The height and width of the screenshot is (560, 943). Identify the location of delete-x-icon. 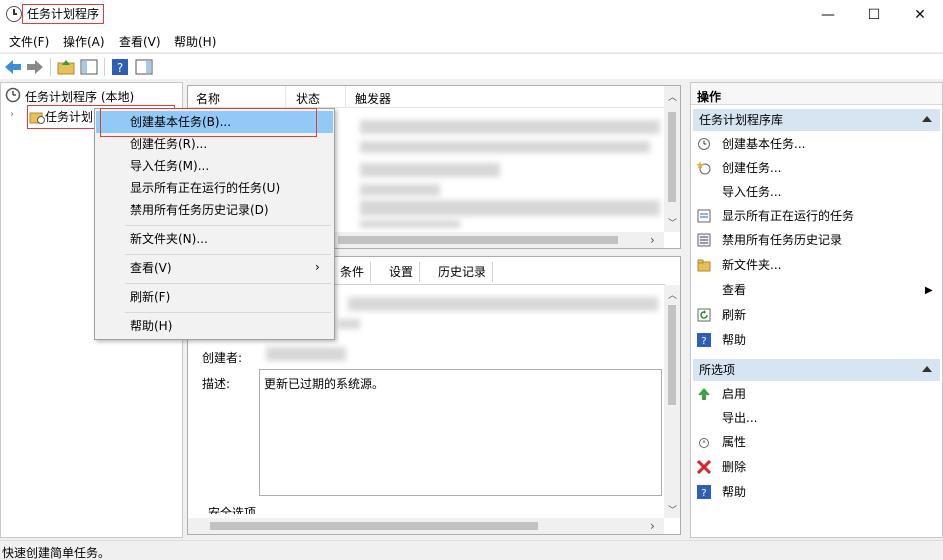
(704, 467).